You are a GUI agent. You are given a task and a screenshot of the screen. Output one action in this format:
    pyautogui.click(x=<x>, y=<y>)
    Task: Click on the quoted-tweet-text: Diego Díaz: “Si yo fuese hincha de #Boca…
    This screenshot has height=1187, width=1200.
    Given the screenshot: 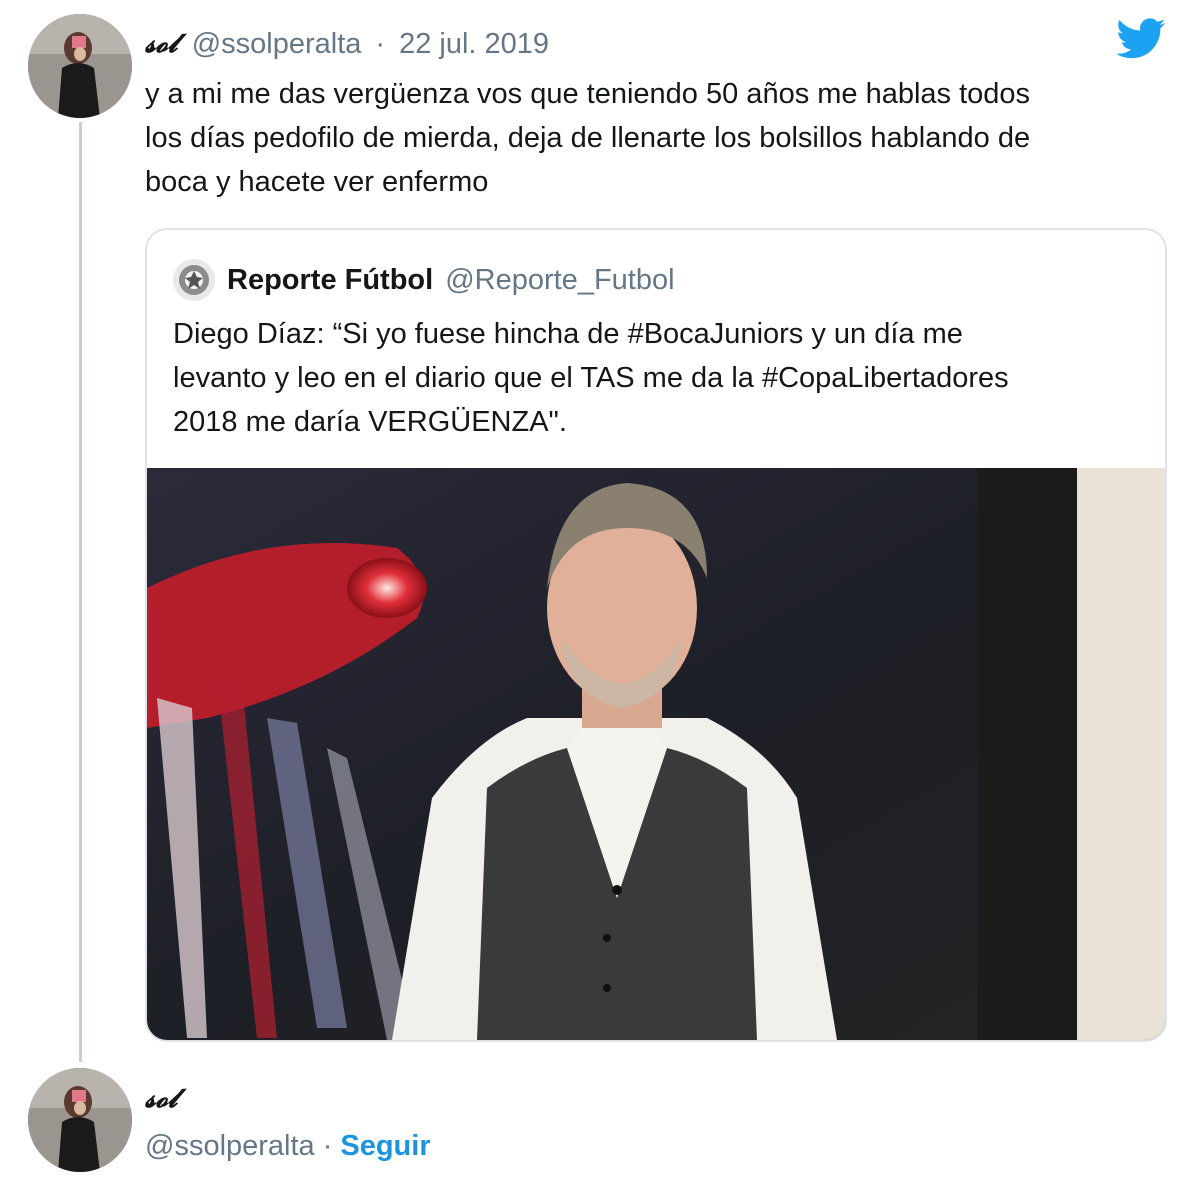 What is the action you would take?
    pyautogui.click(x=591, y=378)
    